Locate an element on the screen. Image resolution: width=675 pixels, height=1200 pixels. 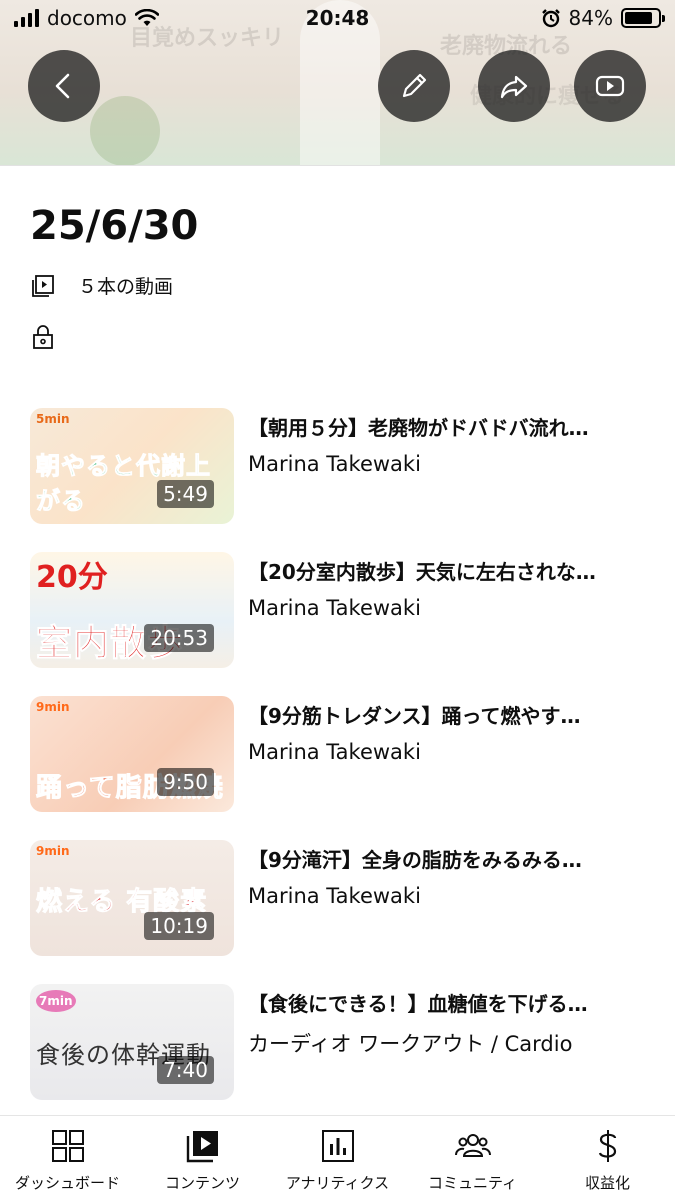
video-thumbnail: 5min 朝やると代謝上がる 5:49 is located at coordinates (132, 466).